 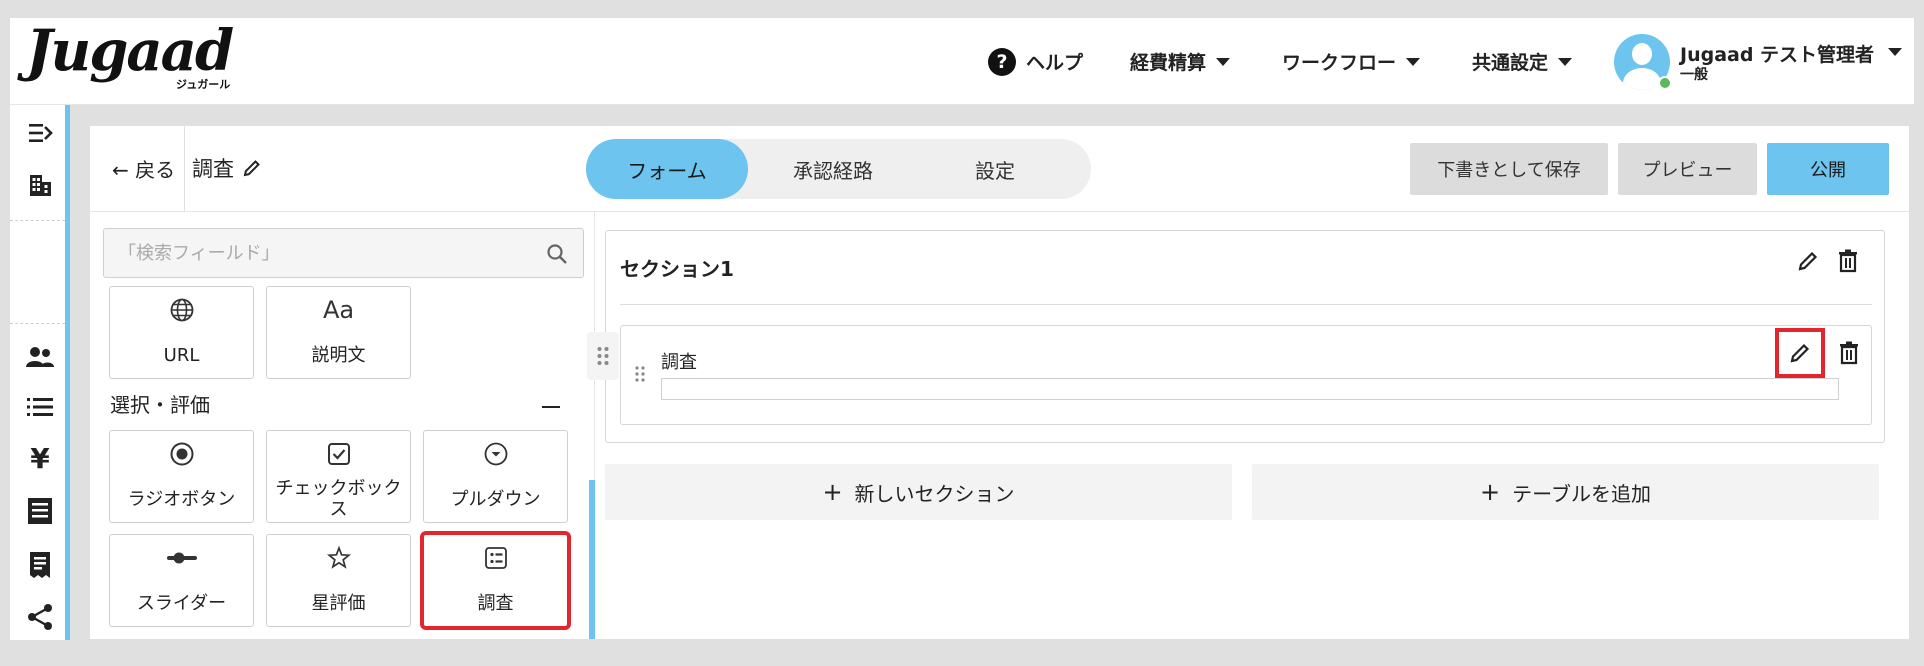 What do you see at coordinates (143, 168) in the screenshot?
I see `back-link: ← 戻る` at bounding box center [143, 168].